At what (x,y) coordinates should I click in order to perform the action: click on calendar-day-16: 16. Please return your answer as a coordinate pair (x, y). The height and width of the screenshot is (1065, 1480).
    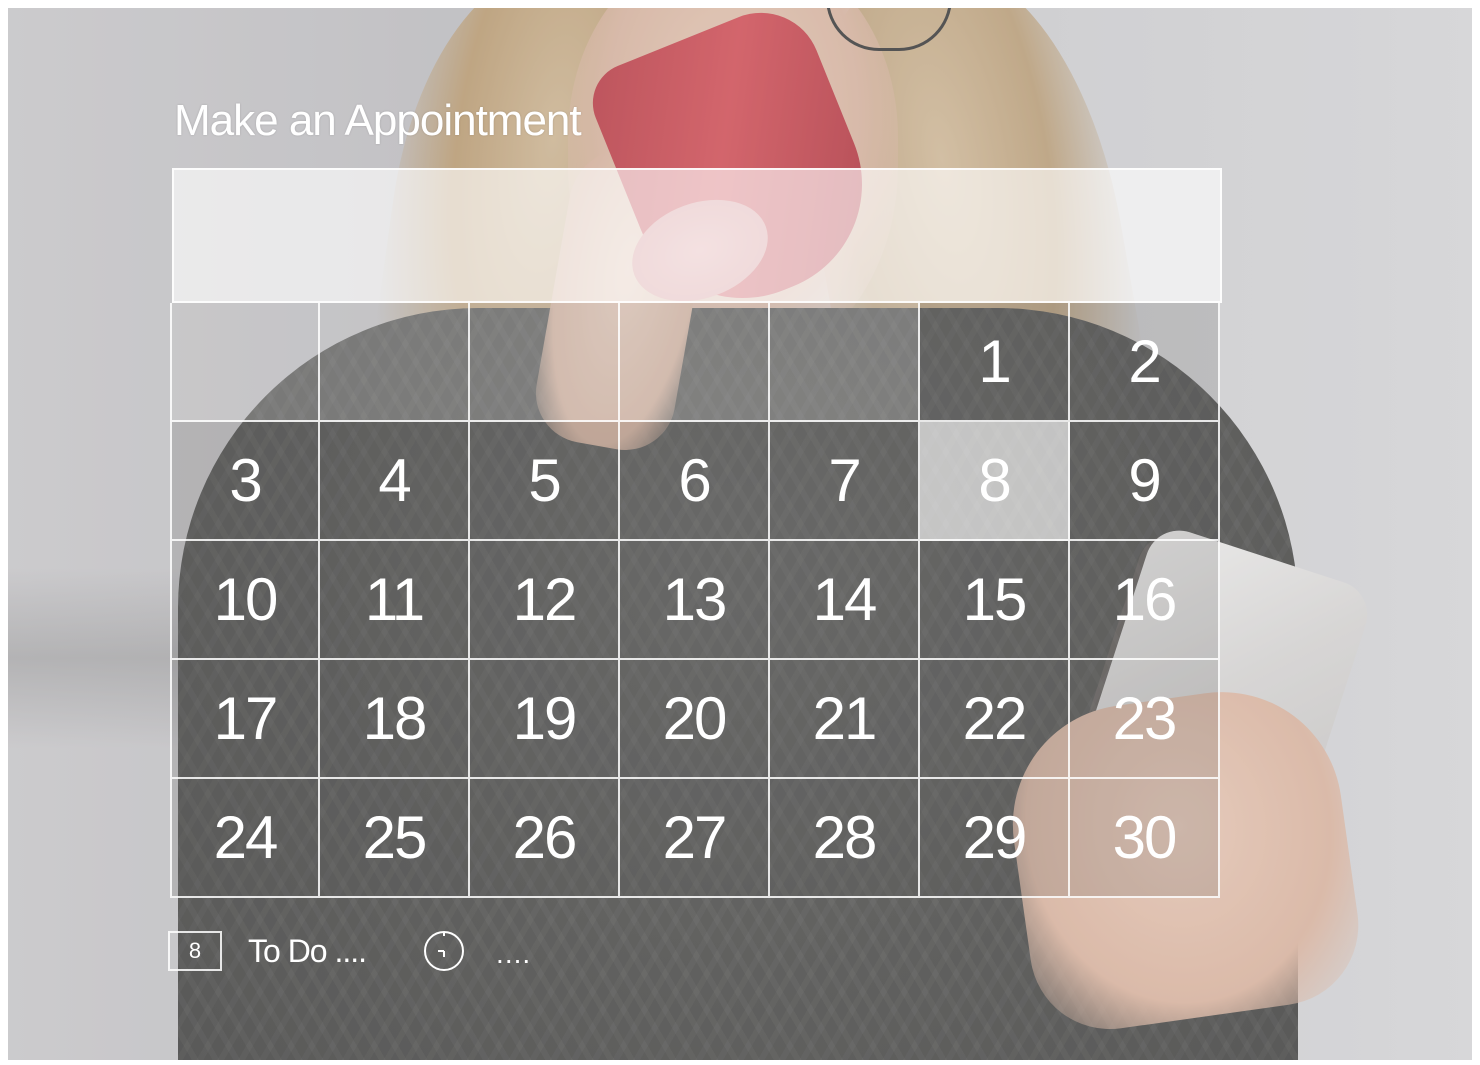
    Looking at the image, I should click on (1145, 600).